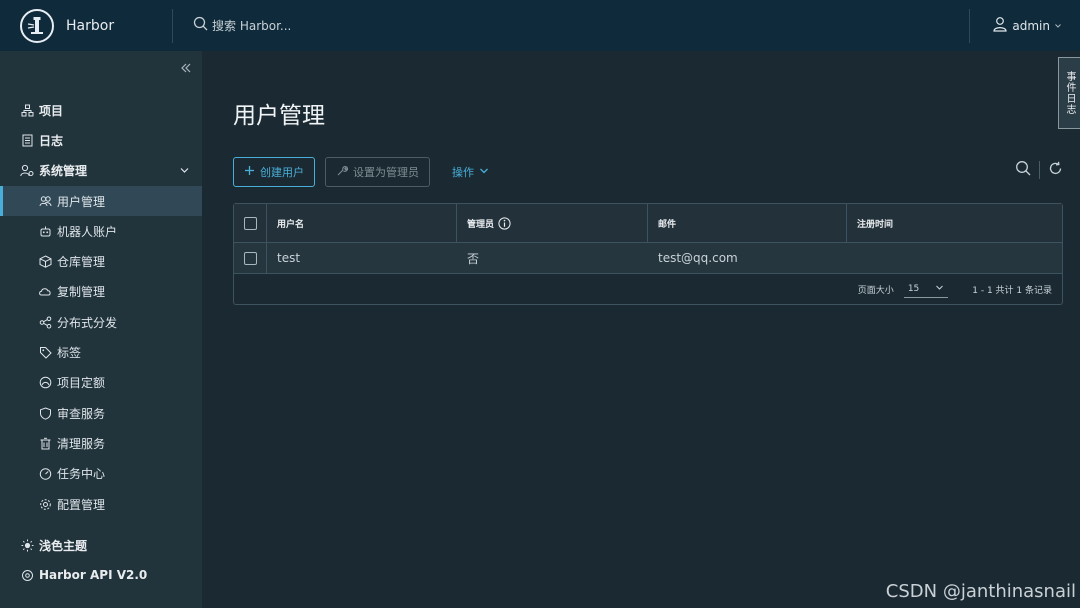  I want to click on sidebar-item-job-service: 任务中心, so click(101, 474).